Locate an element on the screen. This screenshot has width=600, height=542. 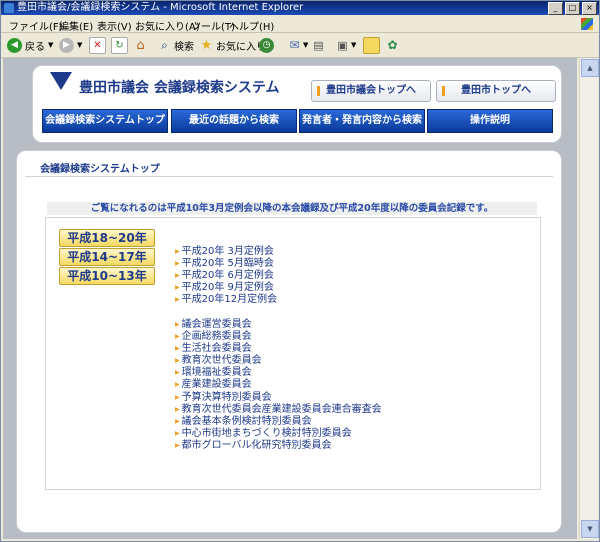
windows-flag-icon is located at coordinates (587, 24).